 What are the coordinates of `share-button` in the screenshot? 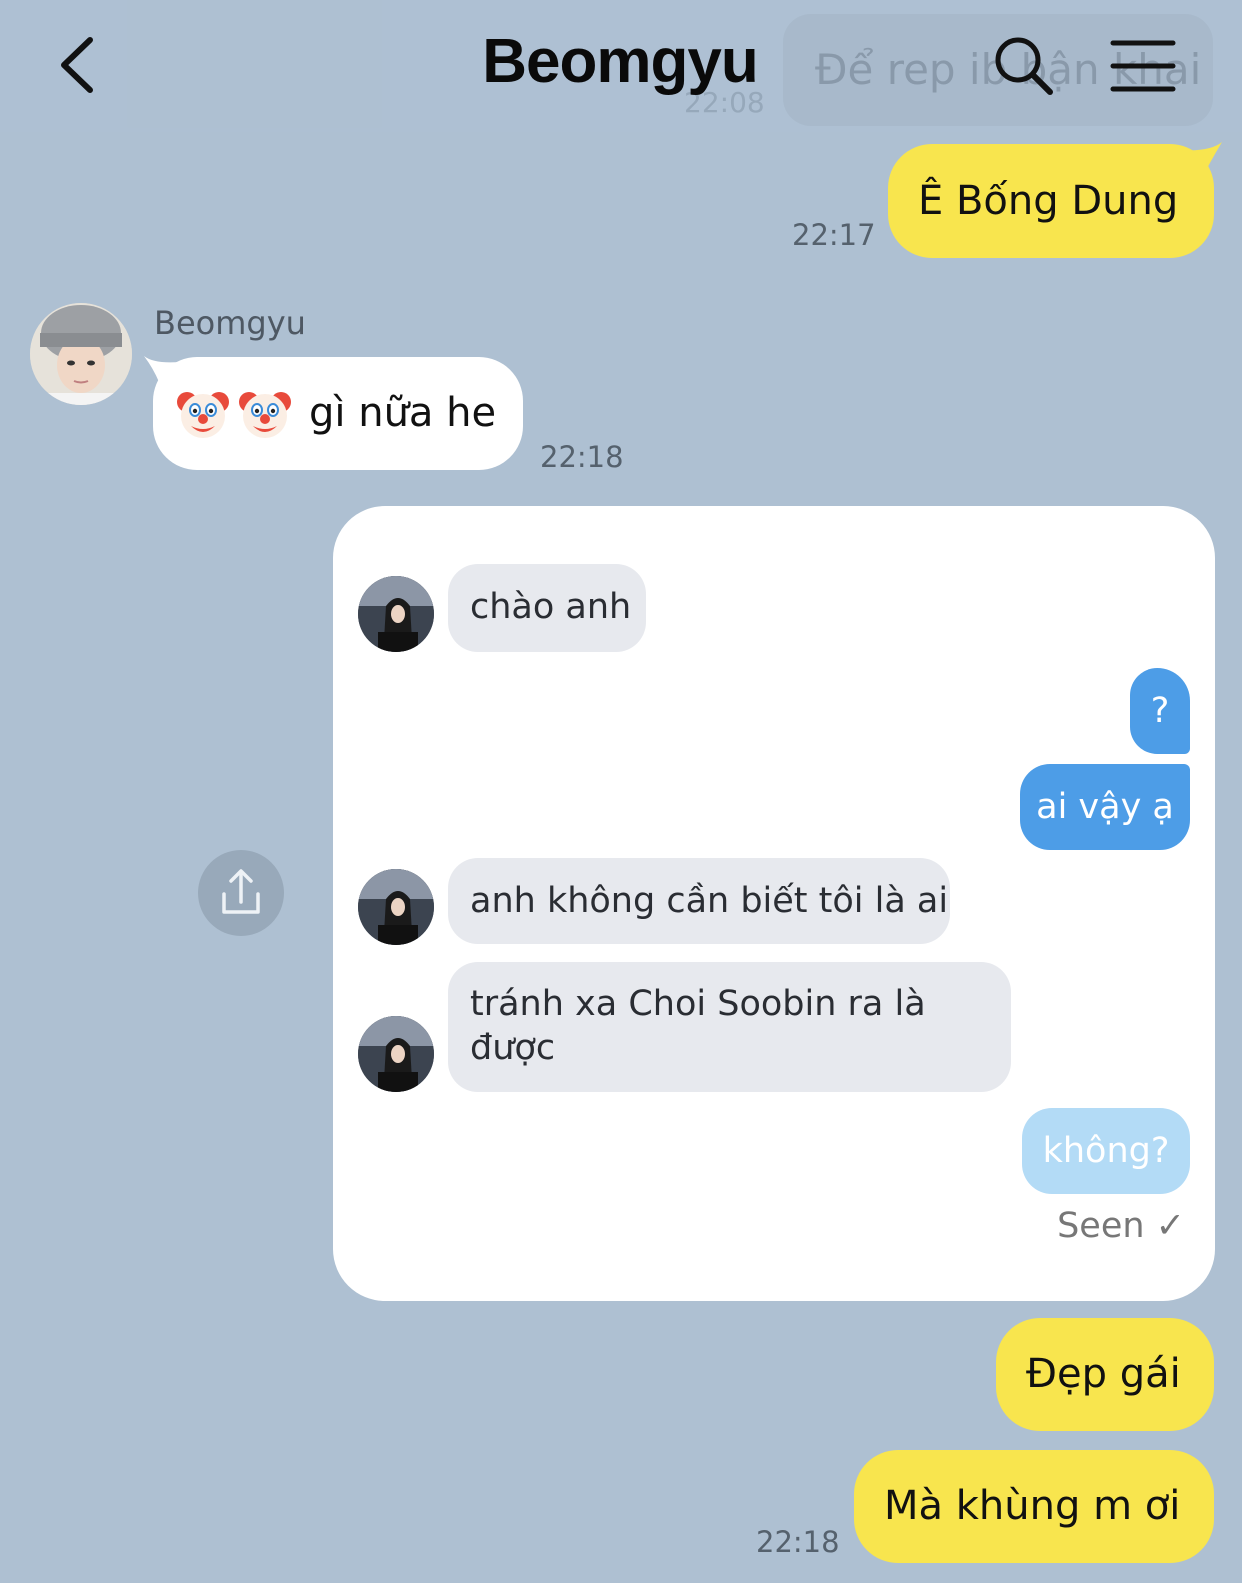 It's located at (241, 893).